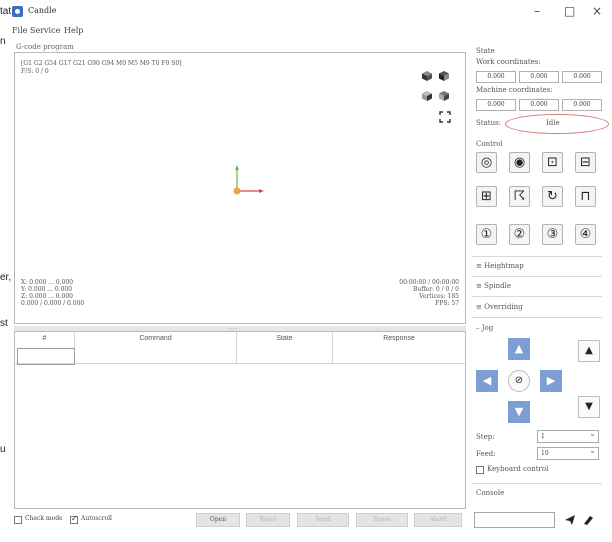  I want to click on reset-icon: ↻, so click(552, 196).